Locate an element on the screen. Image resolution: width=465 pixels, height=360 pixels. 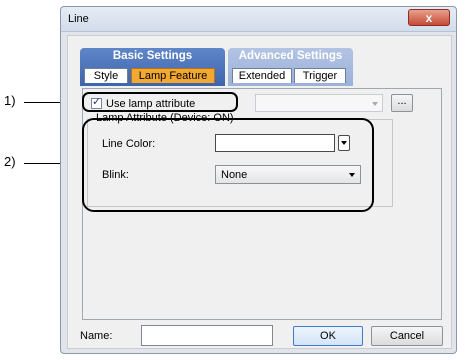
cancel-label: Cancel is located at coordinates (407, 336).